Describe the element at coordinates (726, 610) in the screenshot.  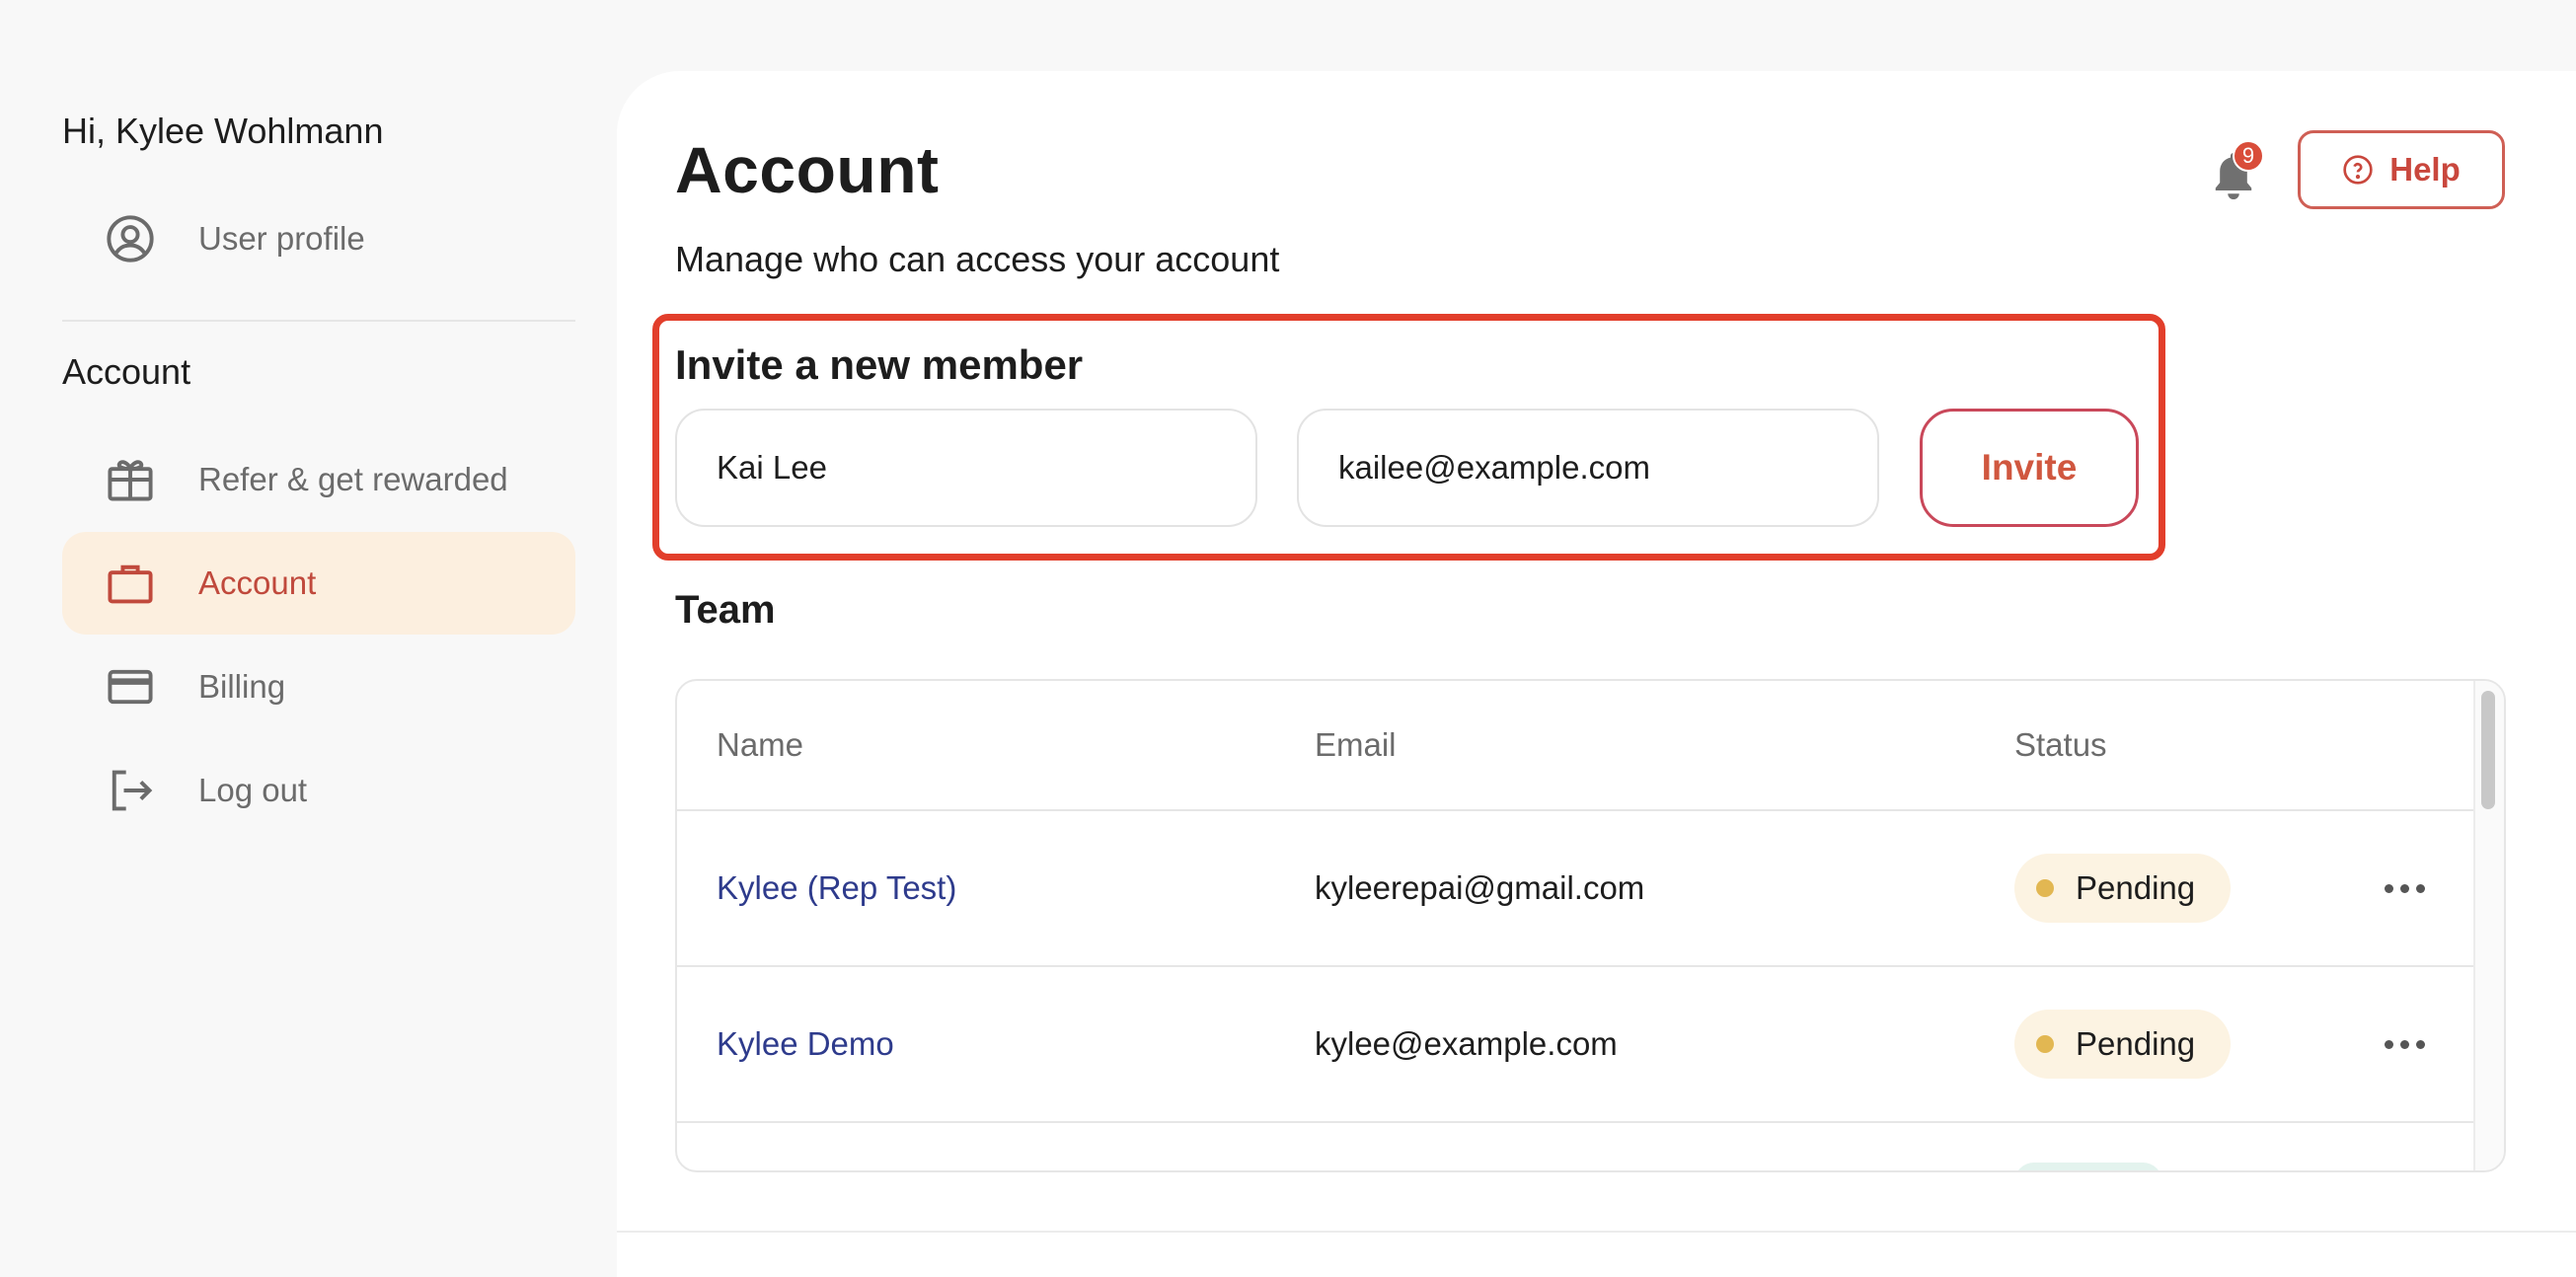
I see `team-section-title: Team` at that location.